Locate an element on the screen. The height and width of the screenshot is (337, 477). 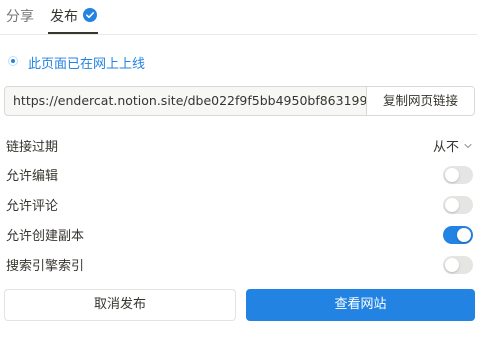
setting-row-allow-duplicate: 允许创建副本 is located at coordinates (239, 234).